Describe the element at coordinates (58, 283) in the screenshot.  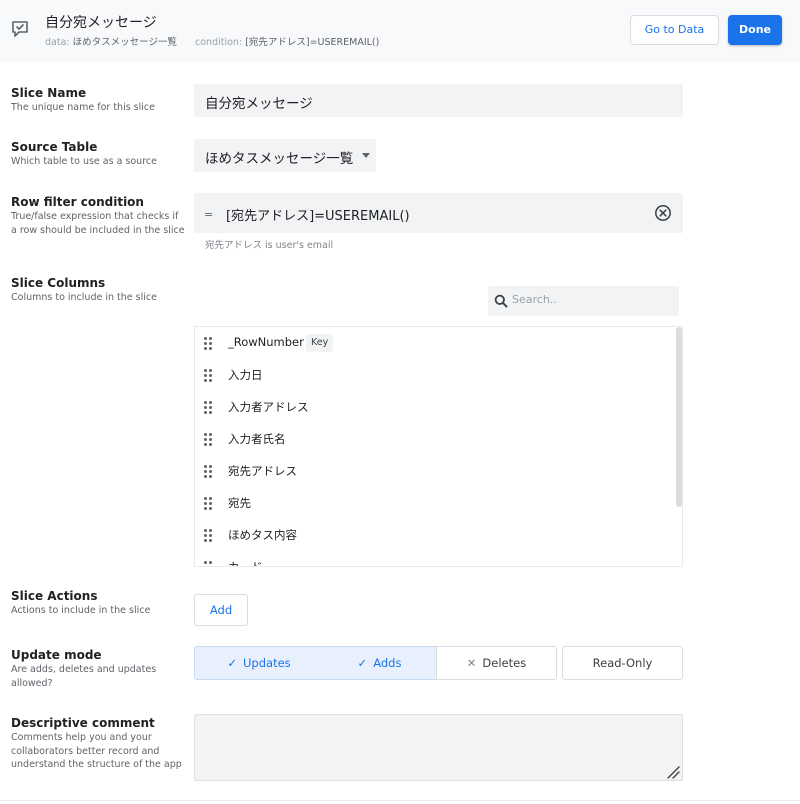
I see `slice-columns-title: Slice Columns` at that location.